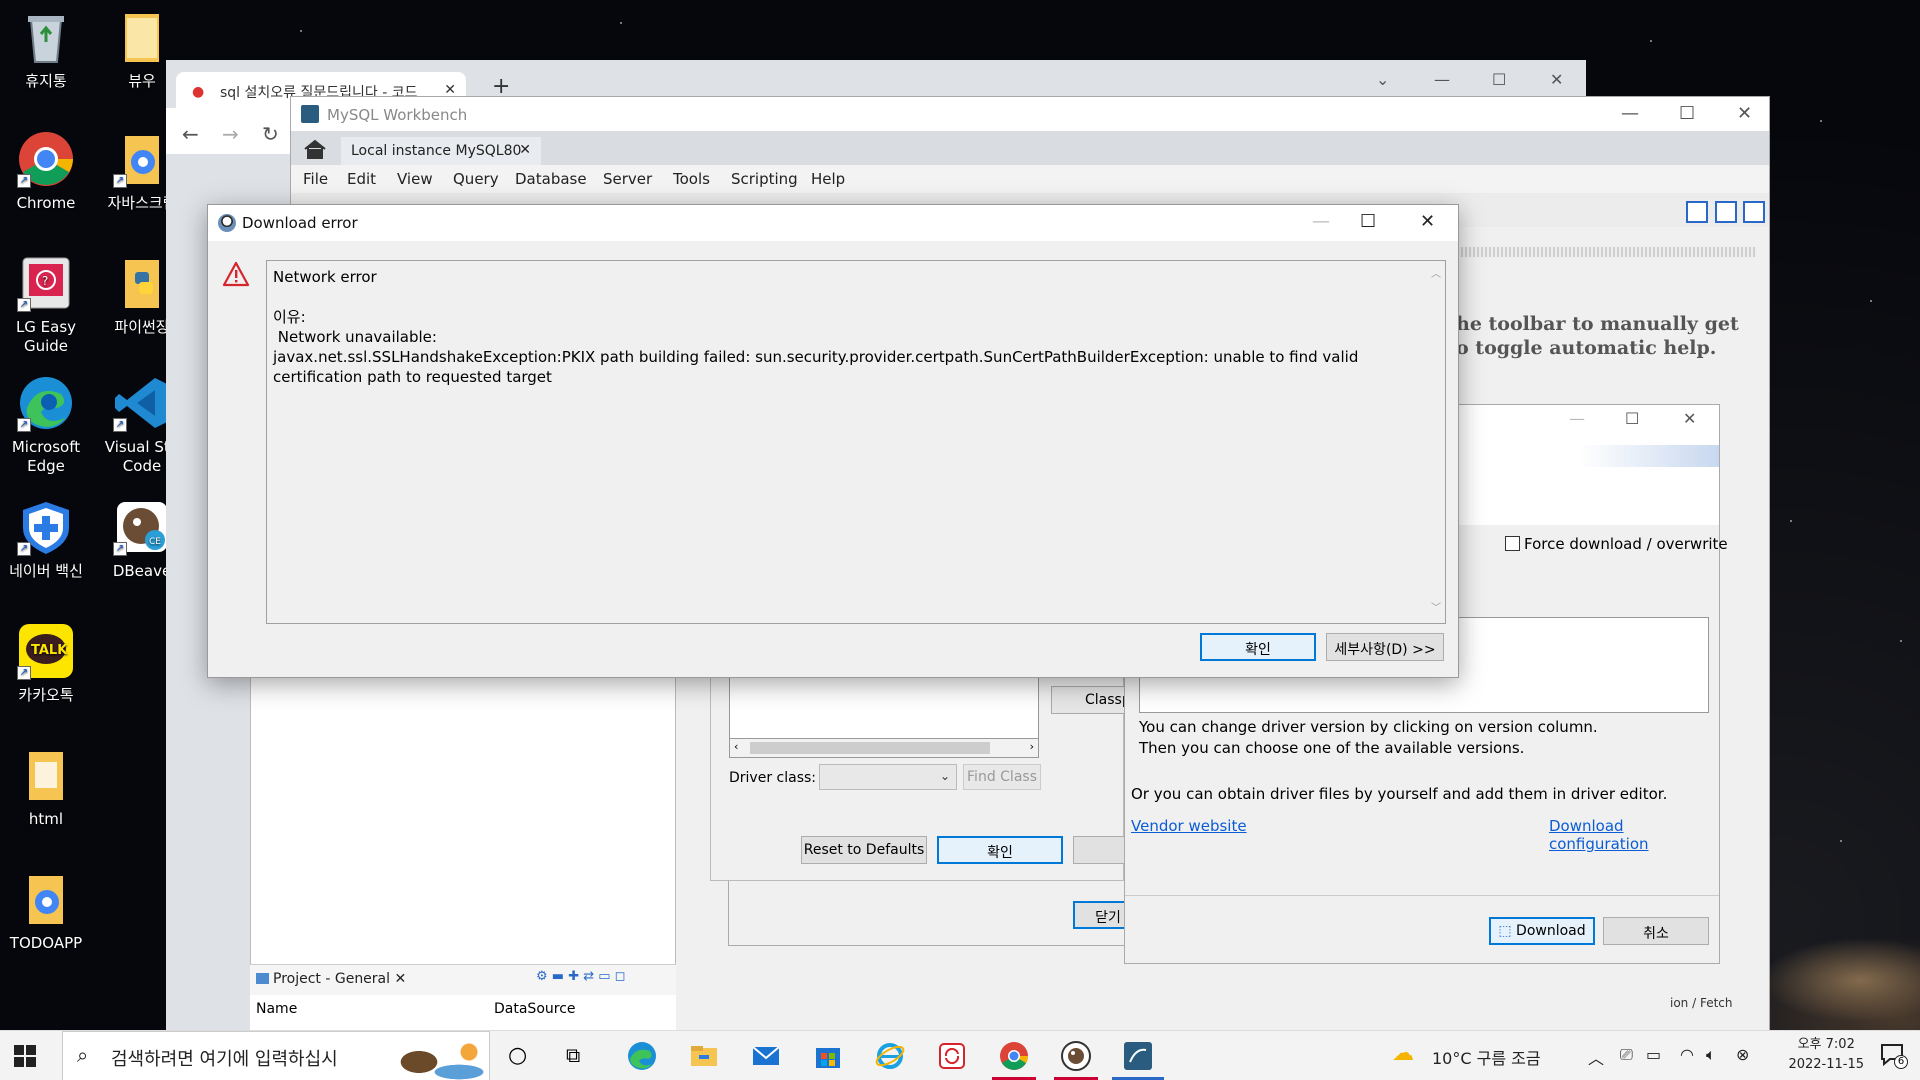  I want to click on tab-label: Local instance MySQL80, so click(436, 151).